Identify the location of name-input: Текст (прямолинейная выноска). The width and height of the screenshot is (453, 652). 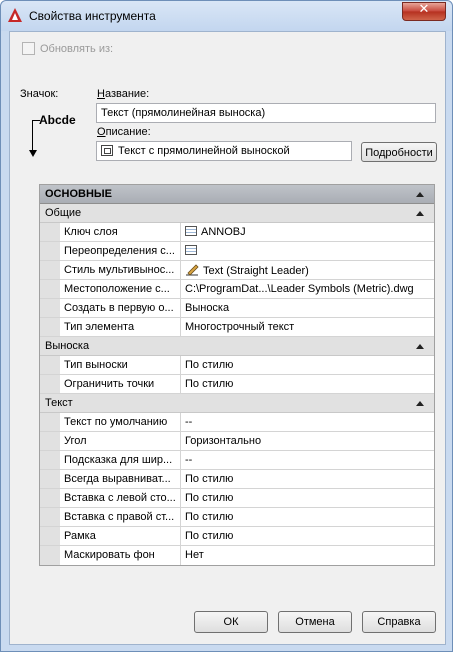
(266, 113).